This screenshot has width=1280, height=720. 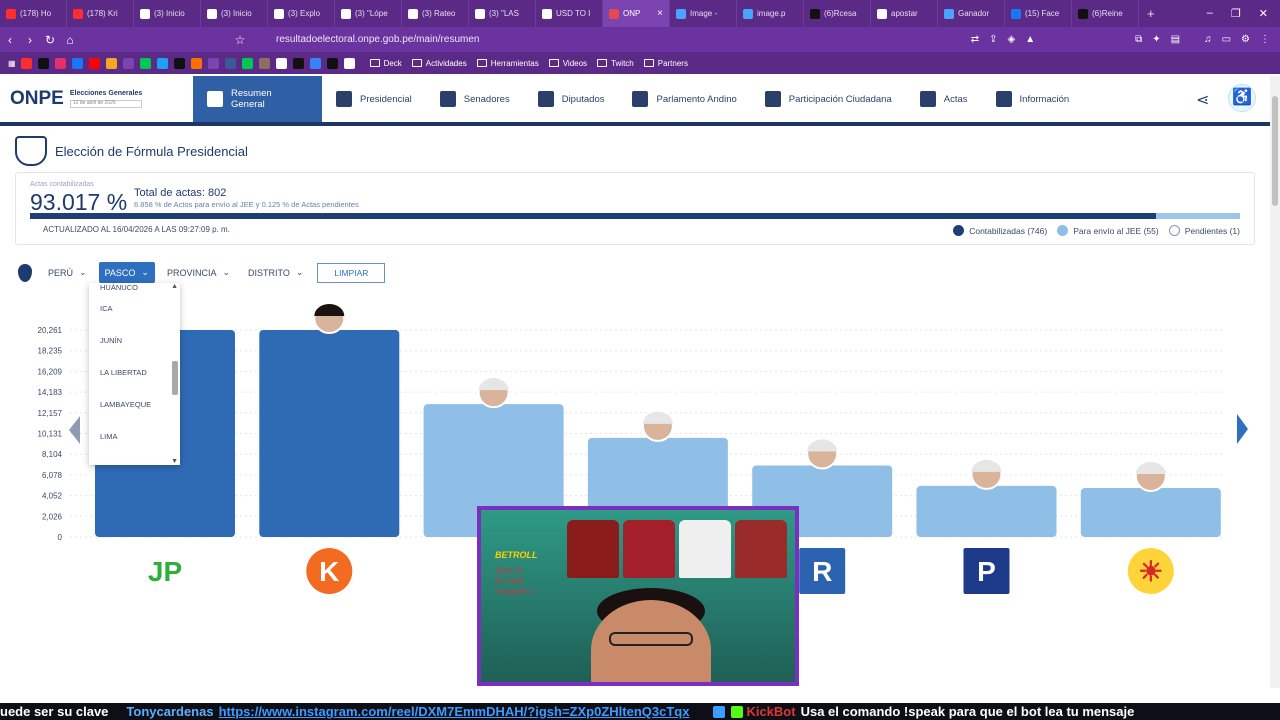 What do you see at coordinates (385, 63) in the screenshot?
I see `bookmark-folder: Deck` at bounding box center [385, 63].